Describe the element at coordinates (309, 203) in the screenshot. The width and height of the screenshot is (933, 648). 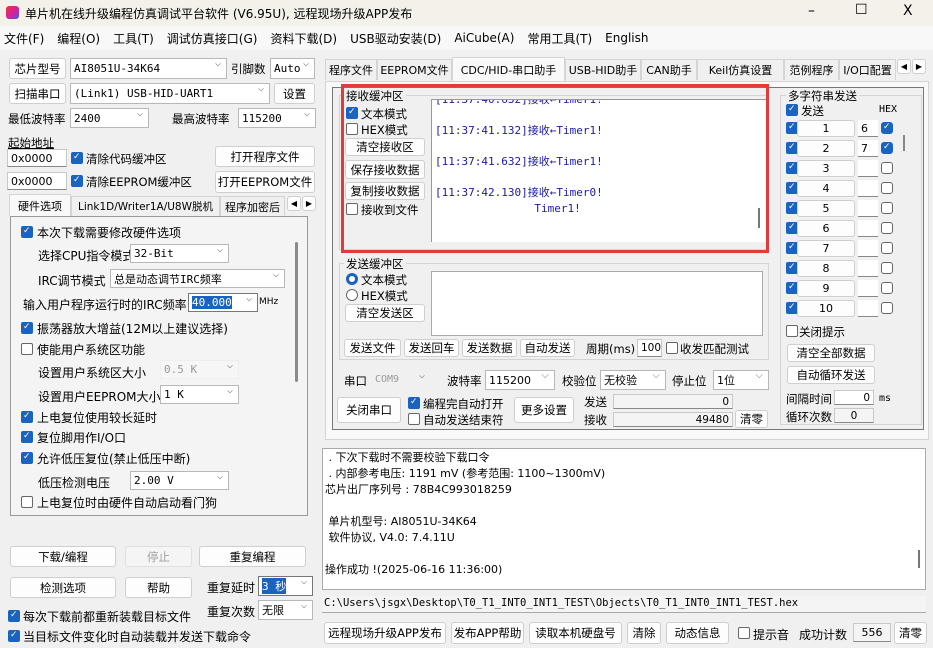
I see `tab-scroll-right-button: ▶` at that location.